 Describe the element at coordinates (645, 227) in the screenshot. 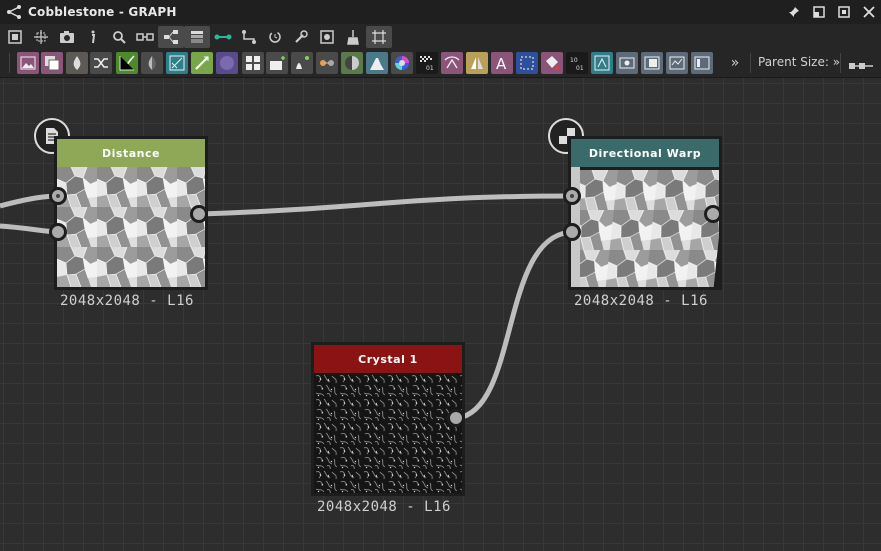

I see `directional-warp-node-thumbnail` at that location.